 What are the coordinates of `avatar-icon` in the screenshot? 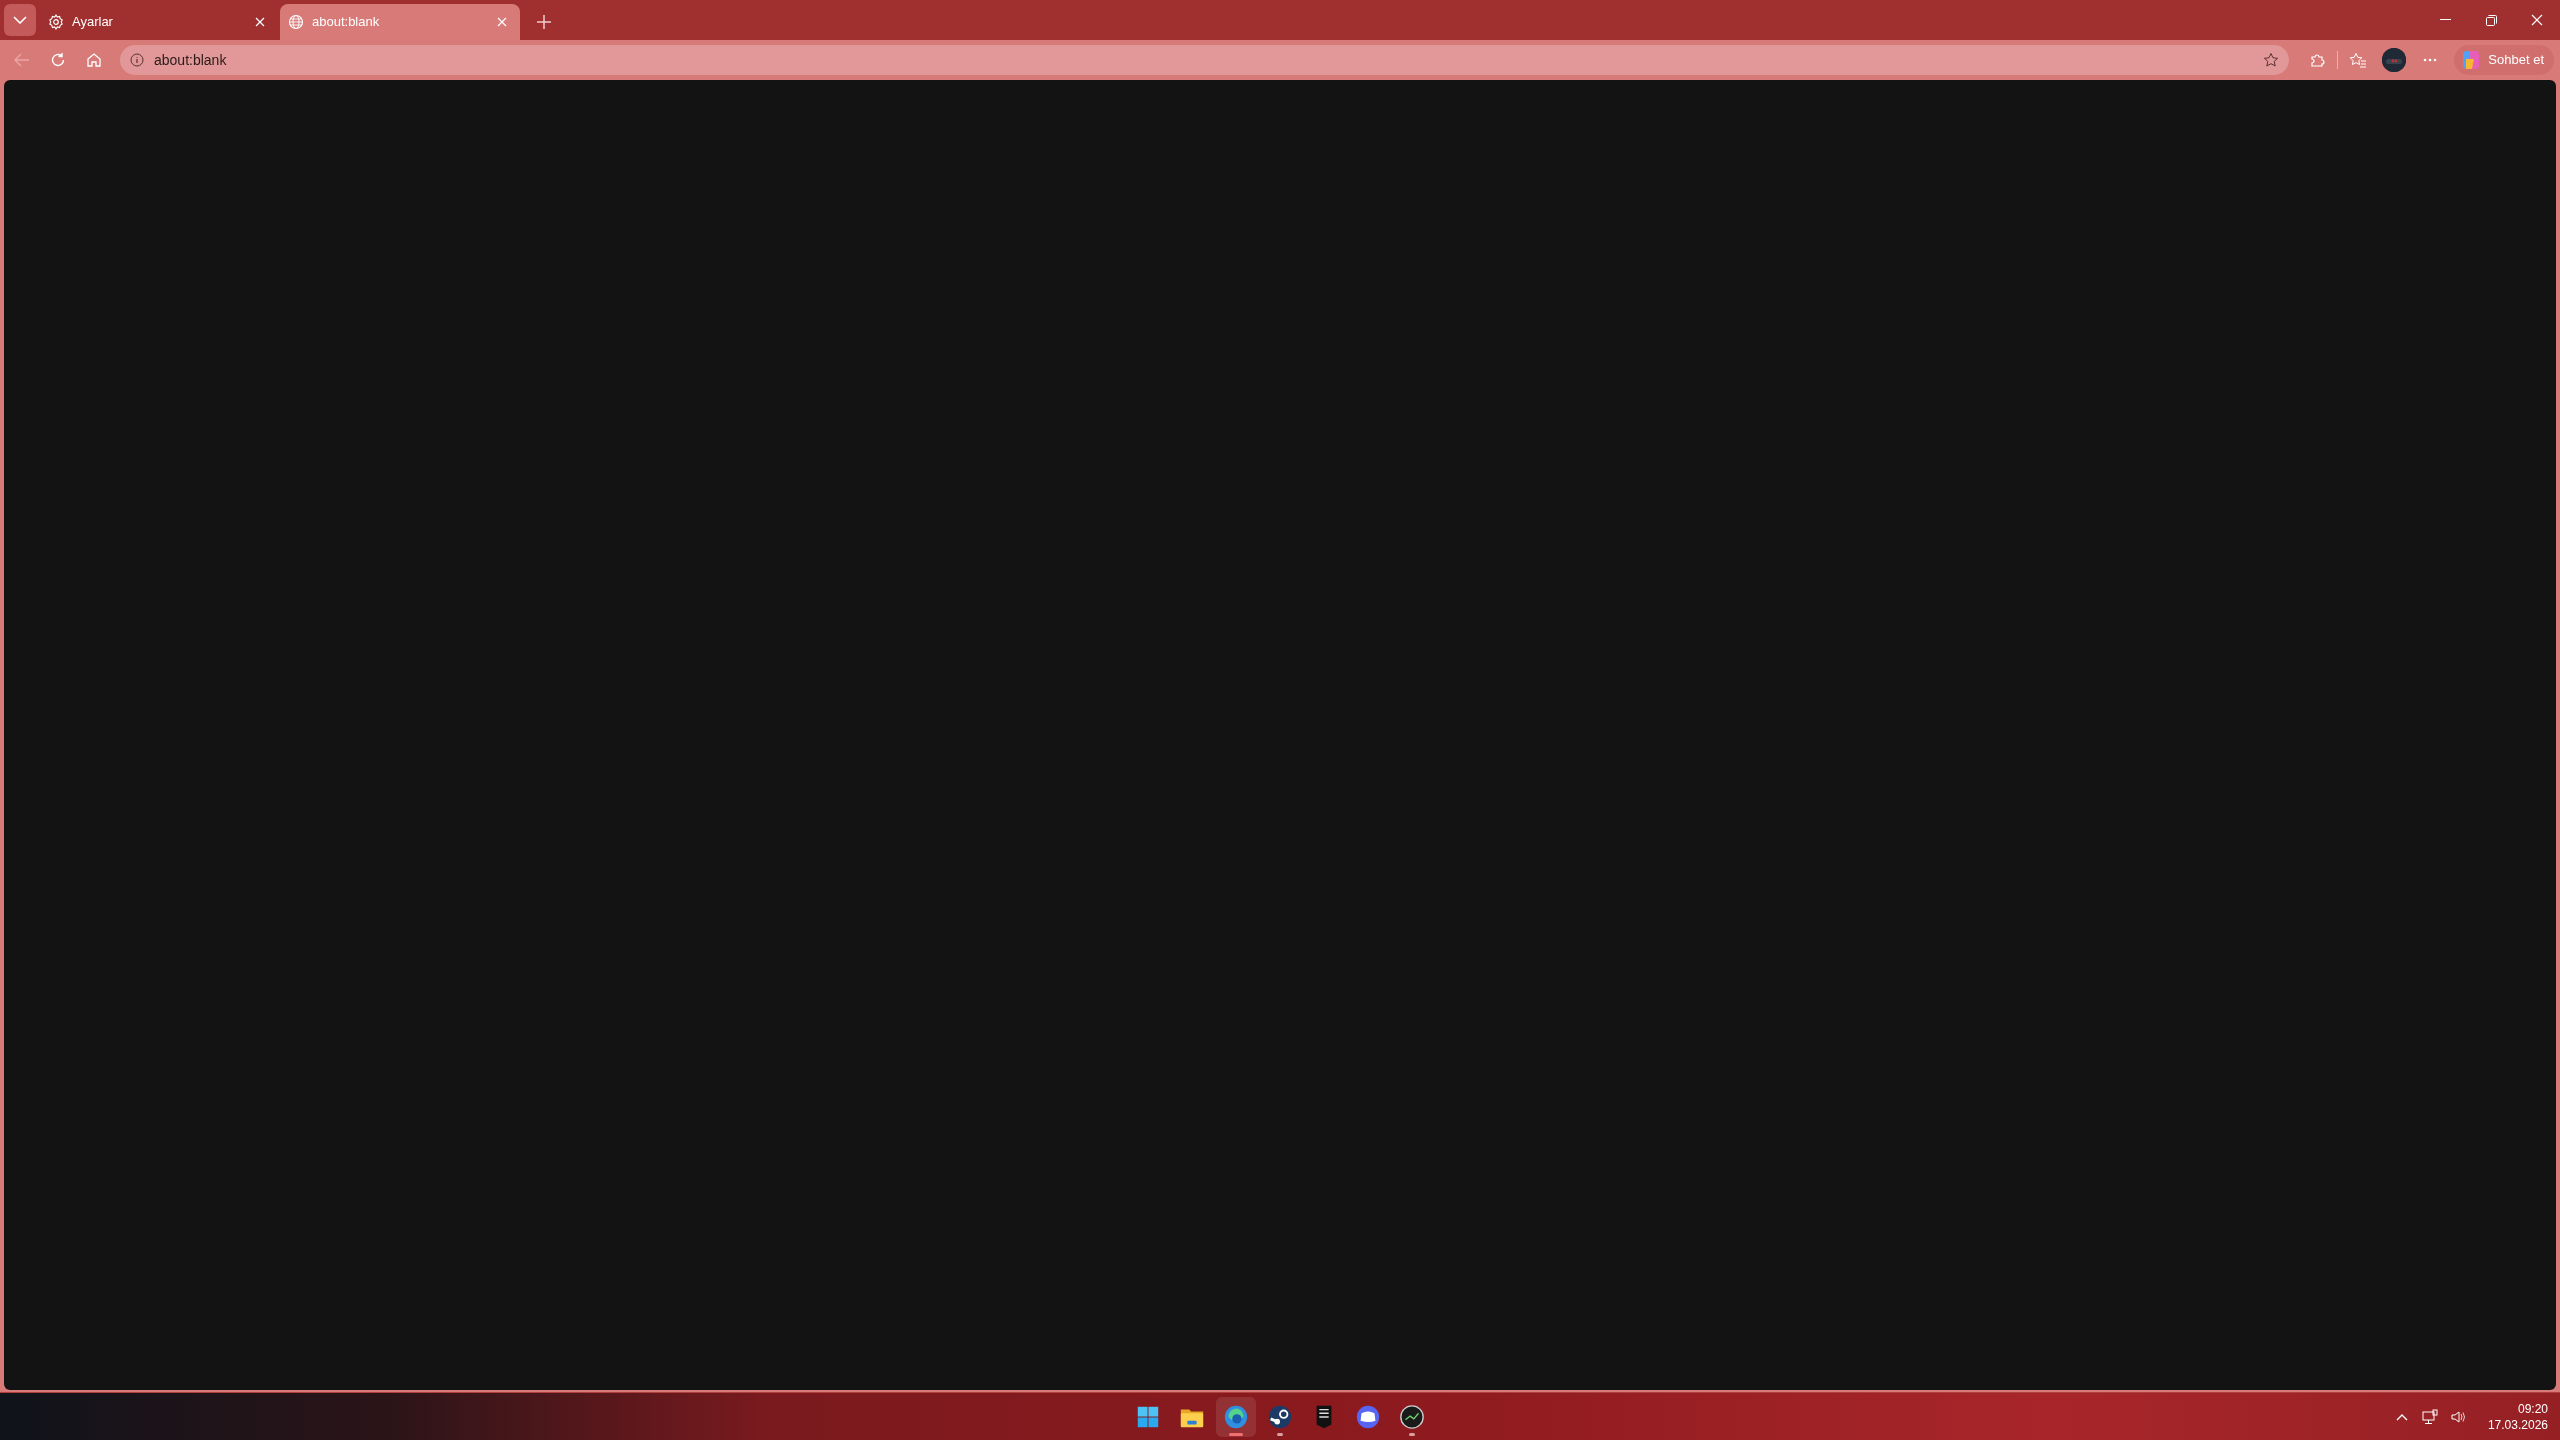 It's located at (2394, 60).